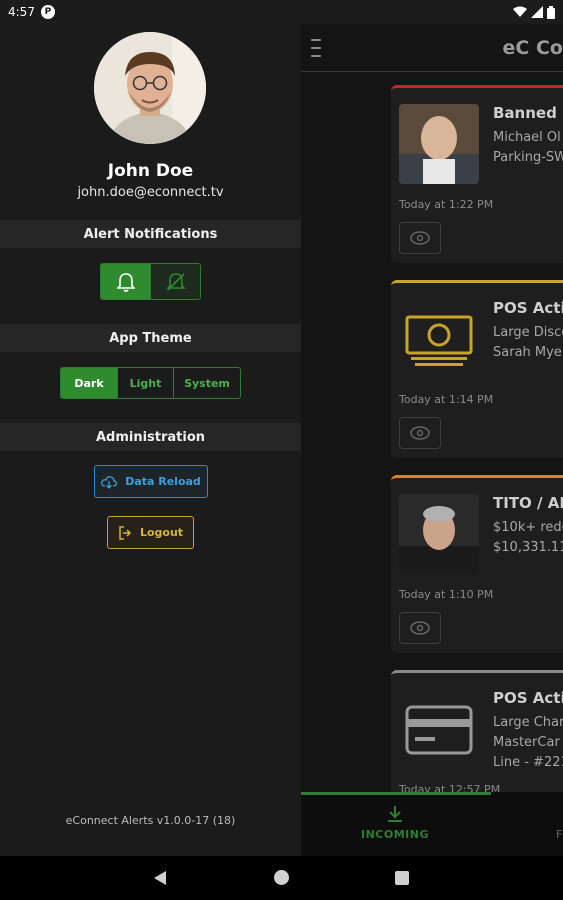 This screenshot has height=900, width=563. I want to click on system-navigation-bar, so click(281, 878).